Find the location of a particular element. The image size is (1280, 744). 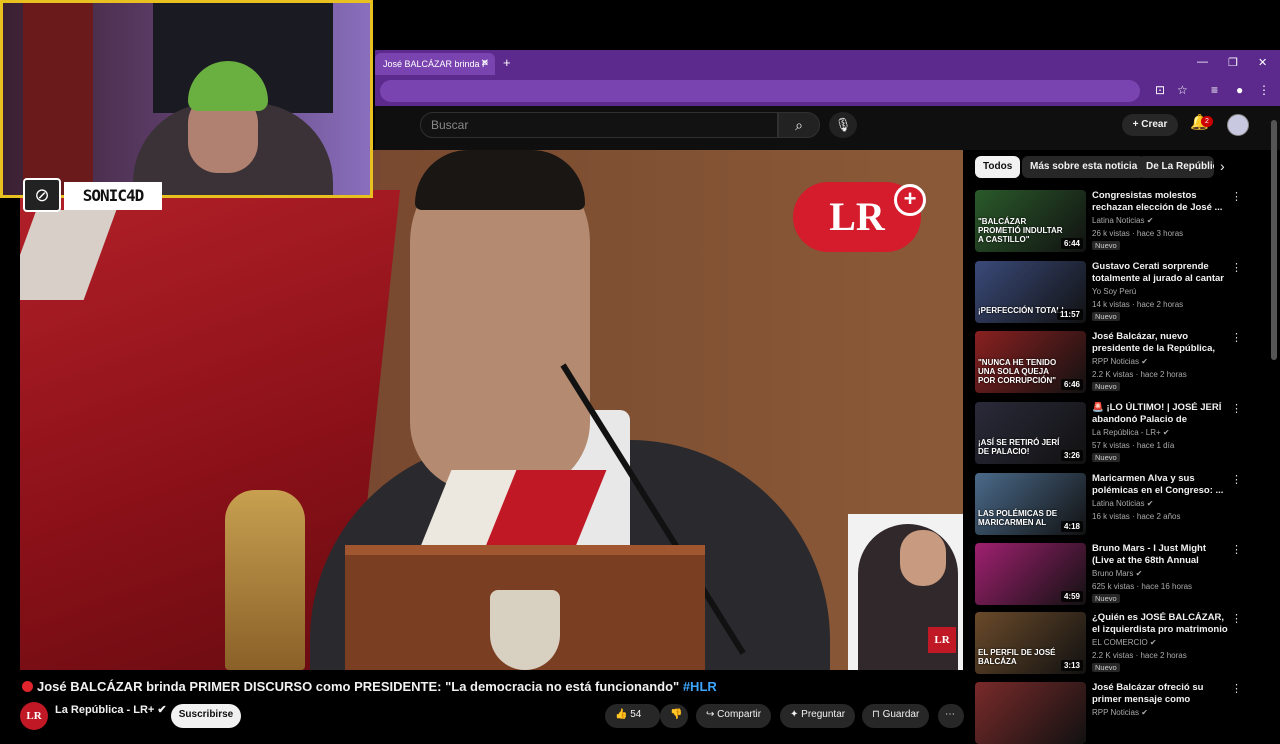

video-thumbnail: ¡Así se retiró Jerí de Palacio! 3:26 is located at coordinates (1030, 433).